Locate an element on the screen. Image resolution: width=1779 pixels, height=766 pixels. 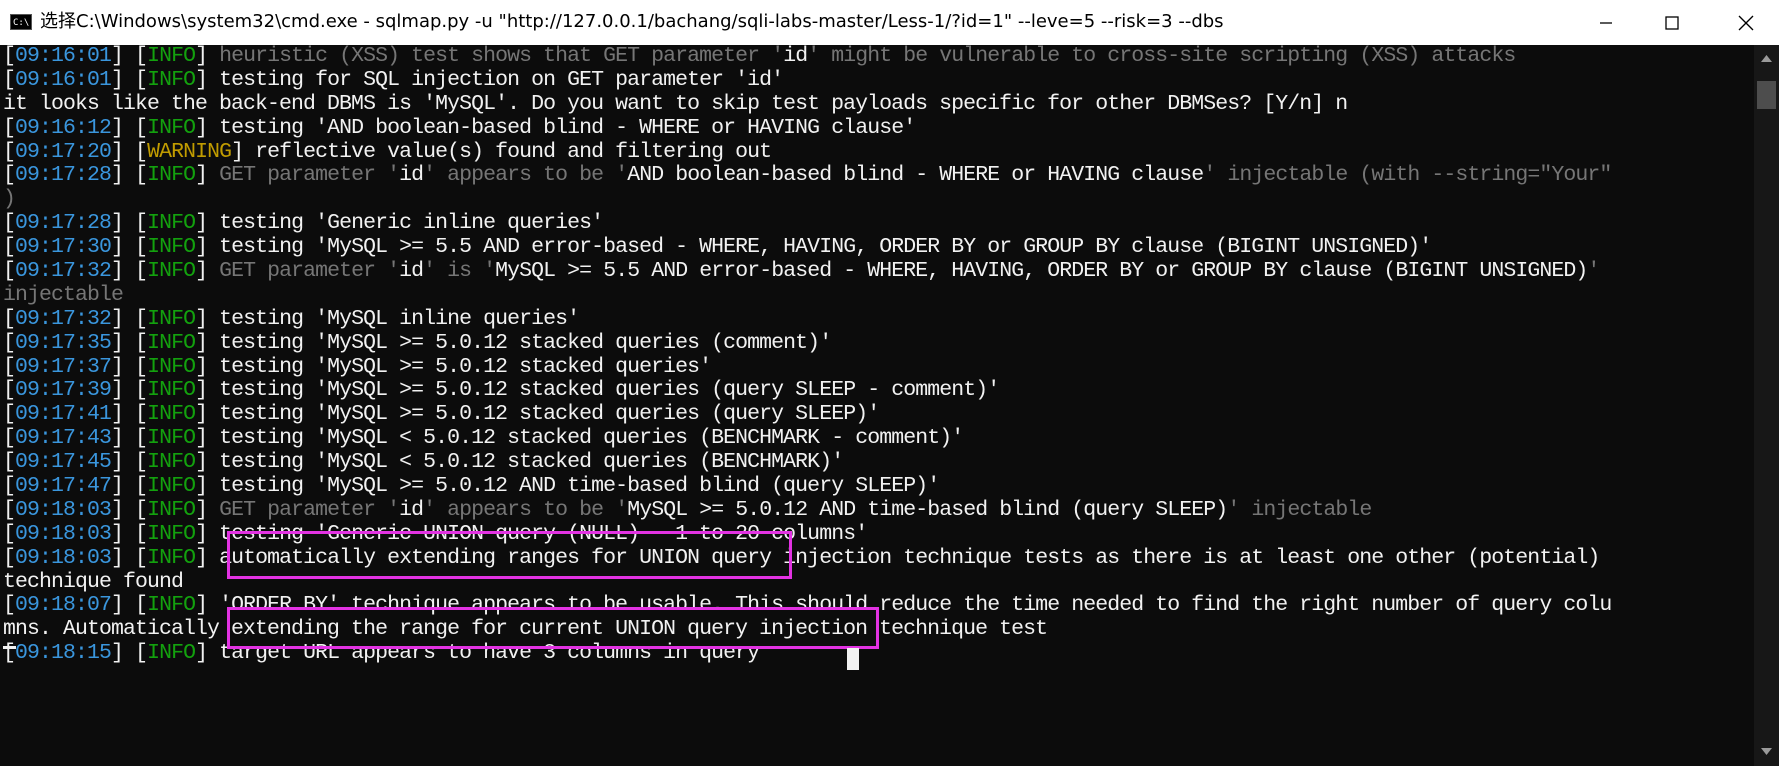
log-level-warning: WARNING is located at coordinates (189, 151).